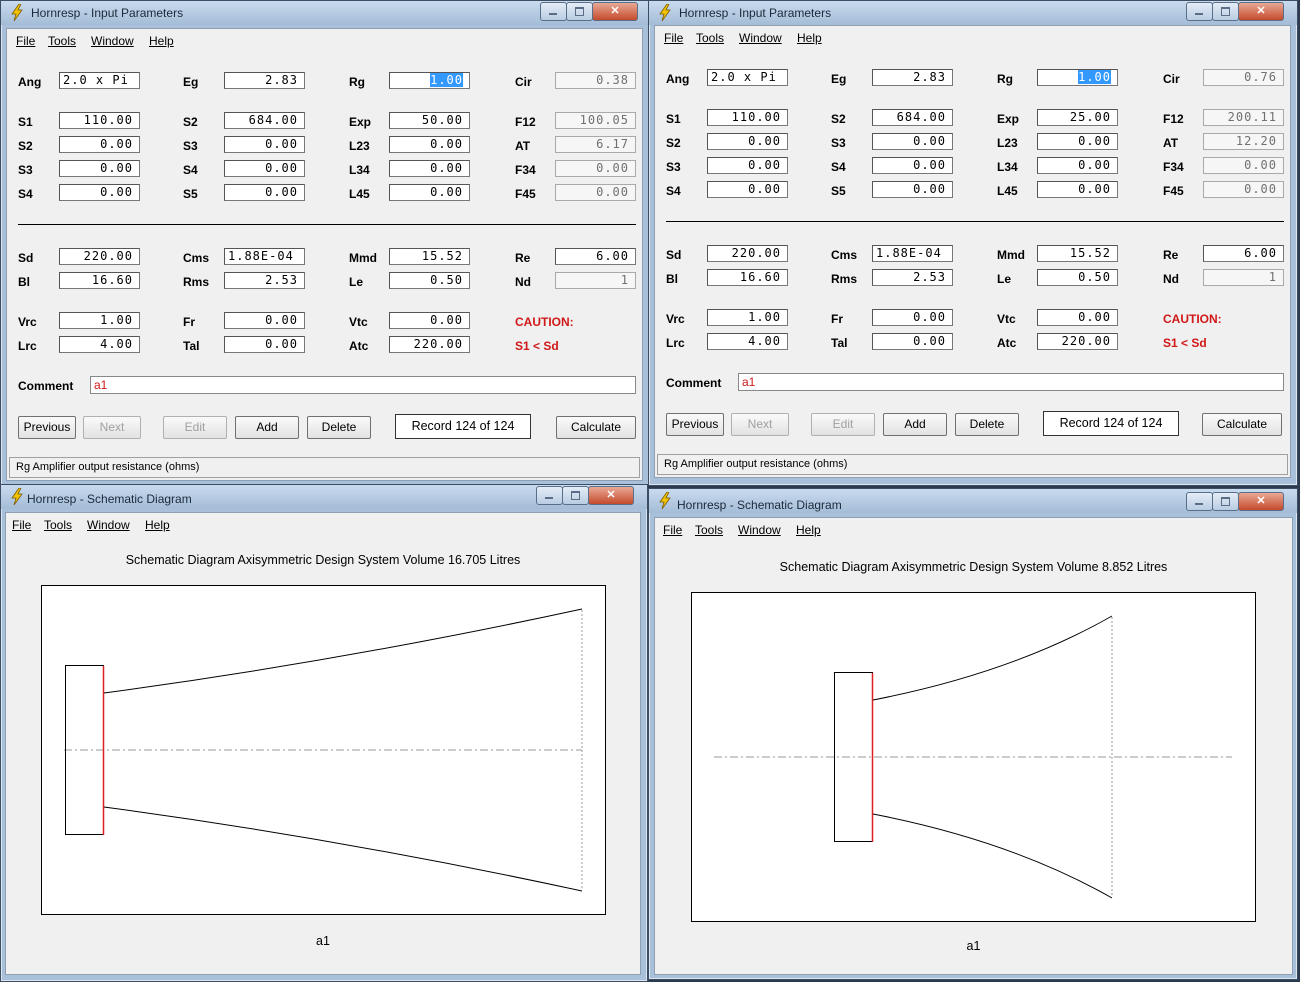  I want to click on field-exp: 25.00, so click(1077, 117).